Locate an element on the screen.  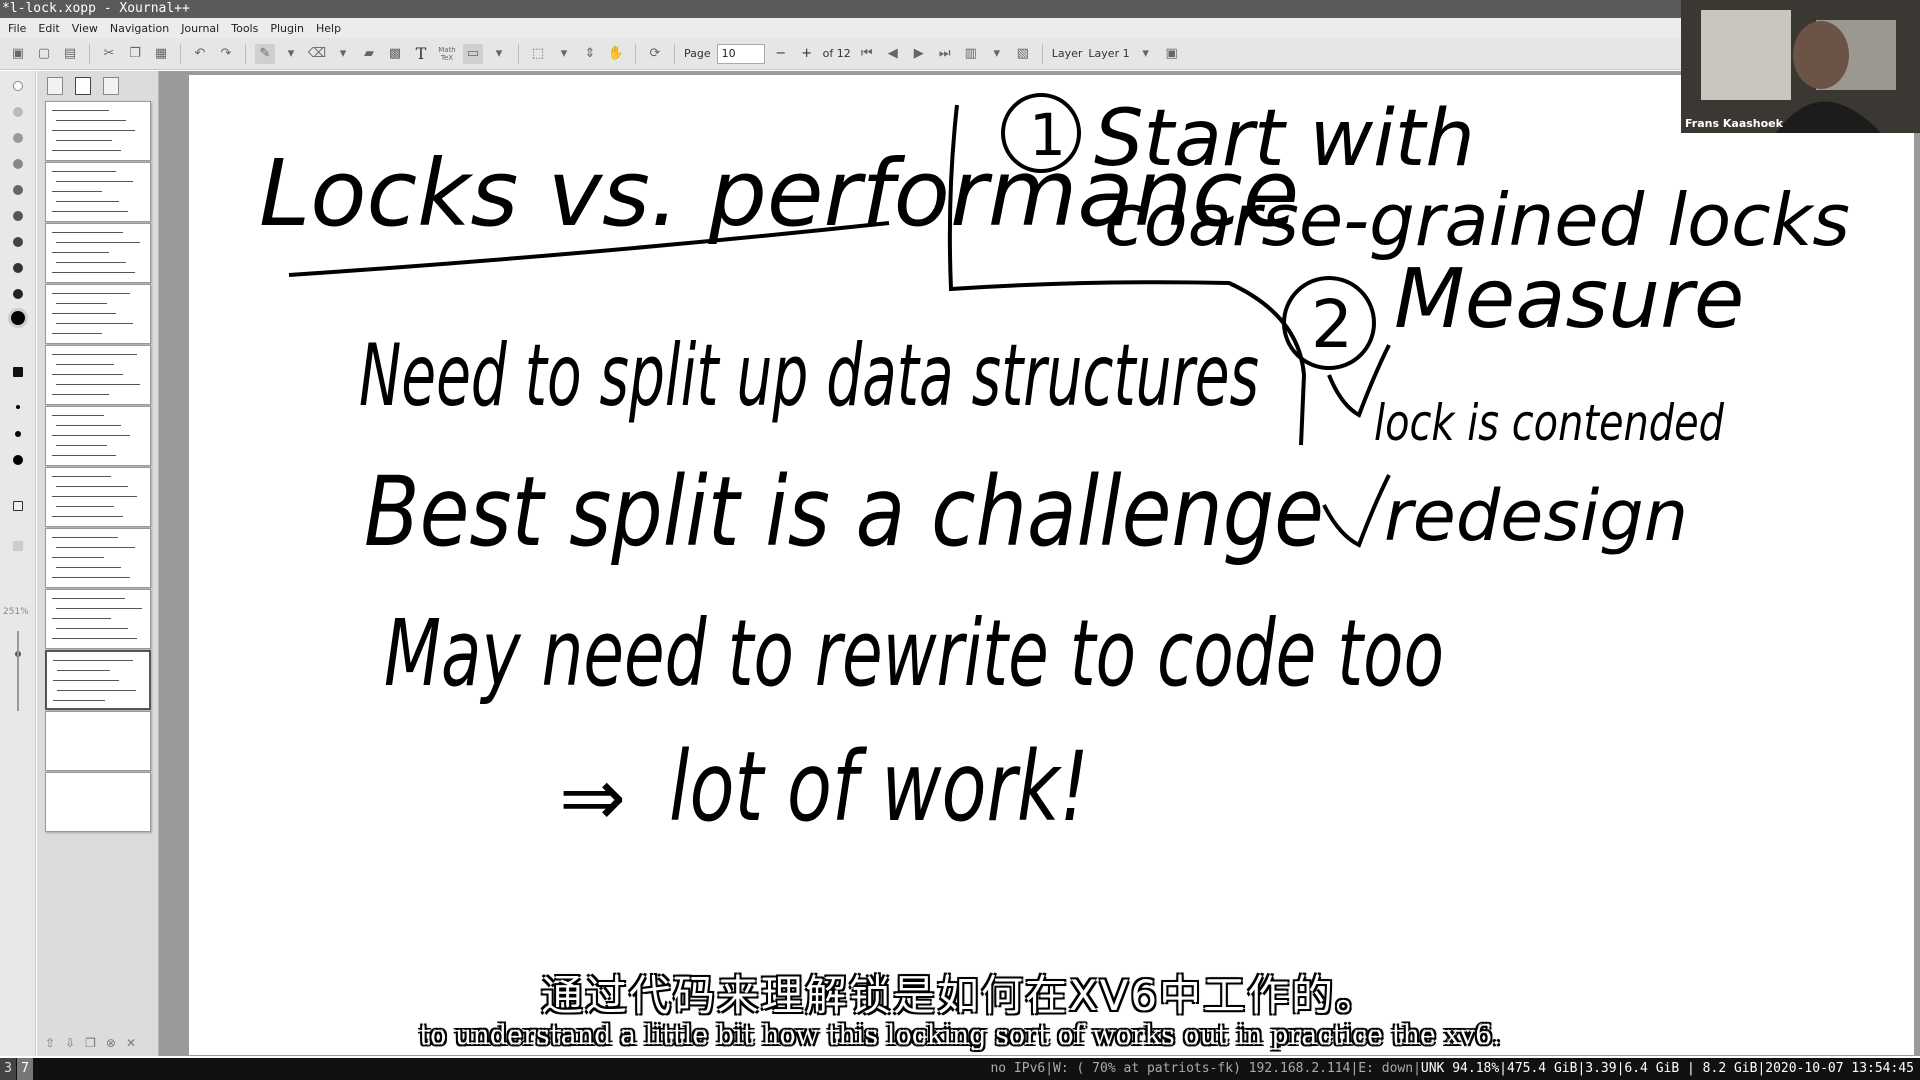
menu-journal: Journal is located at coordinates (200, 28).